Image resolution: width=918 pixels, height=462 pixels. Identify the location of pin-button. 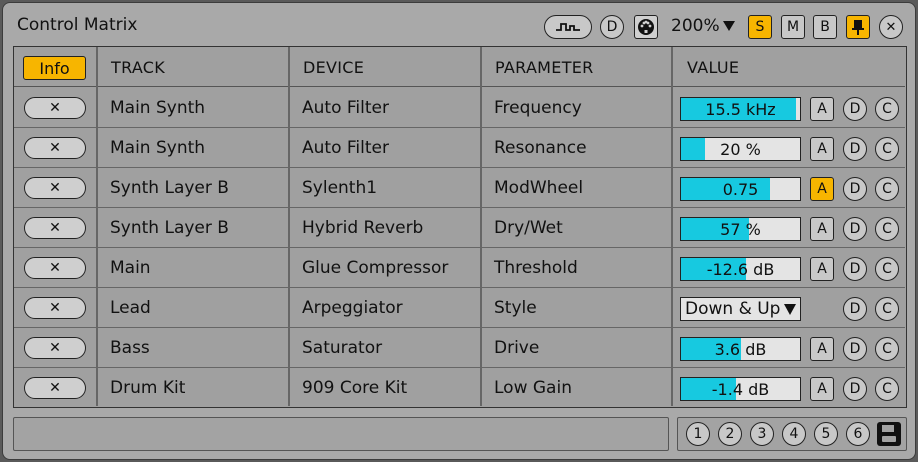
(858, 27).